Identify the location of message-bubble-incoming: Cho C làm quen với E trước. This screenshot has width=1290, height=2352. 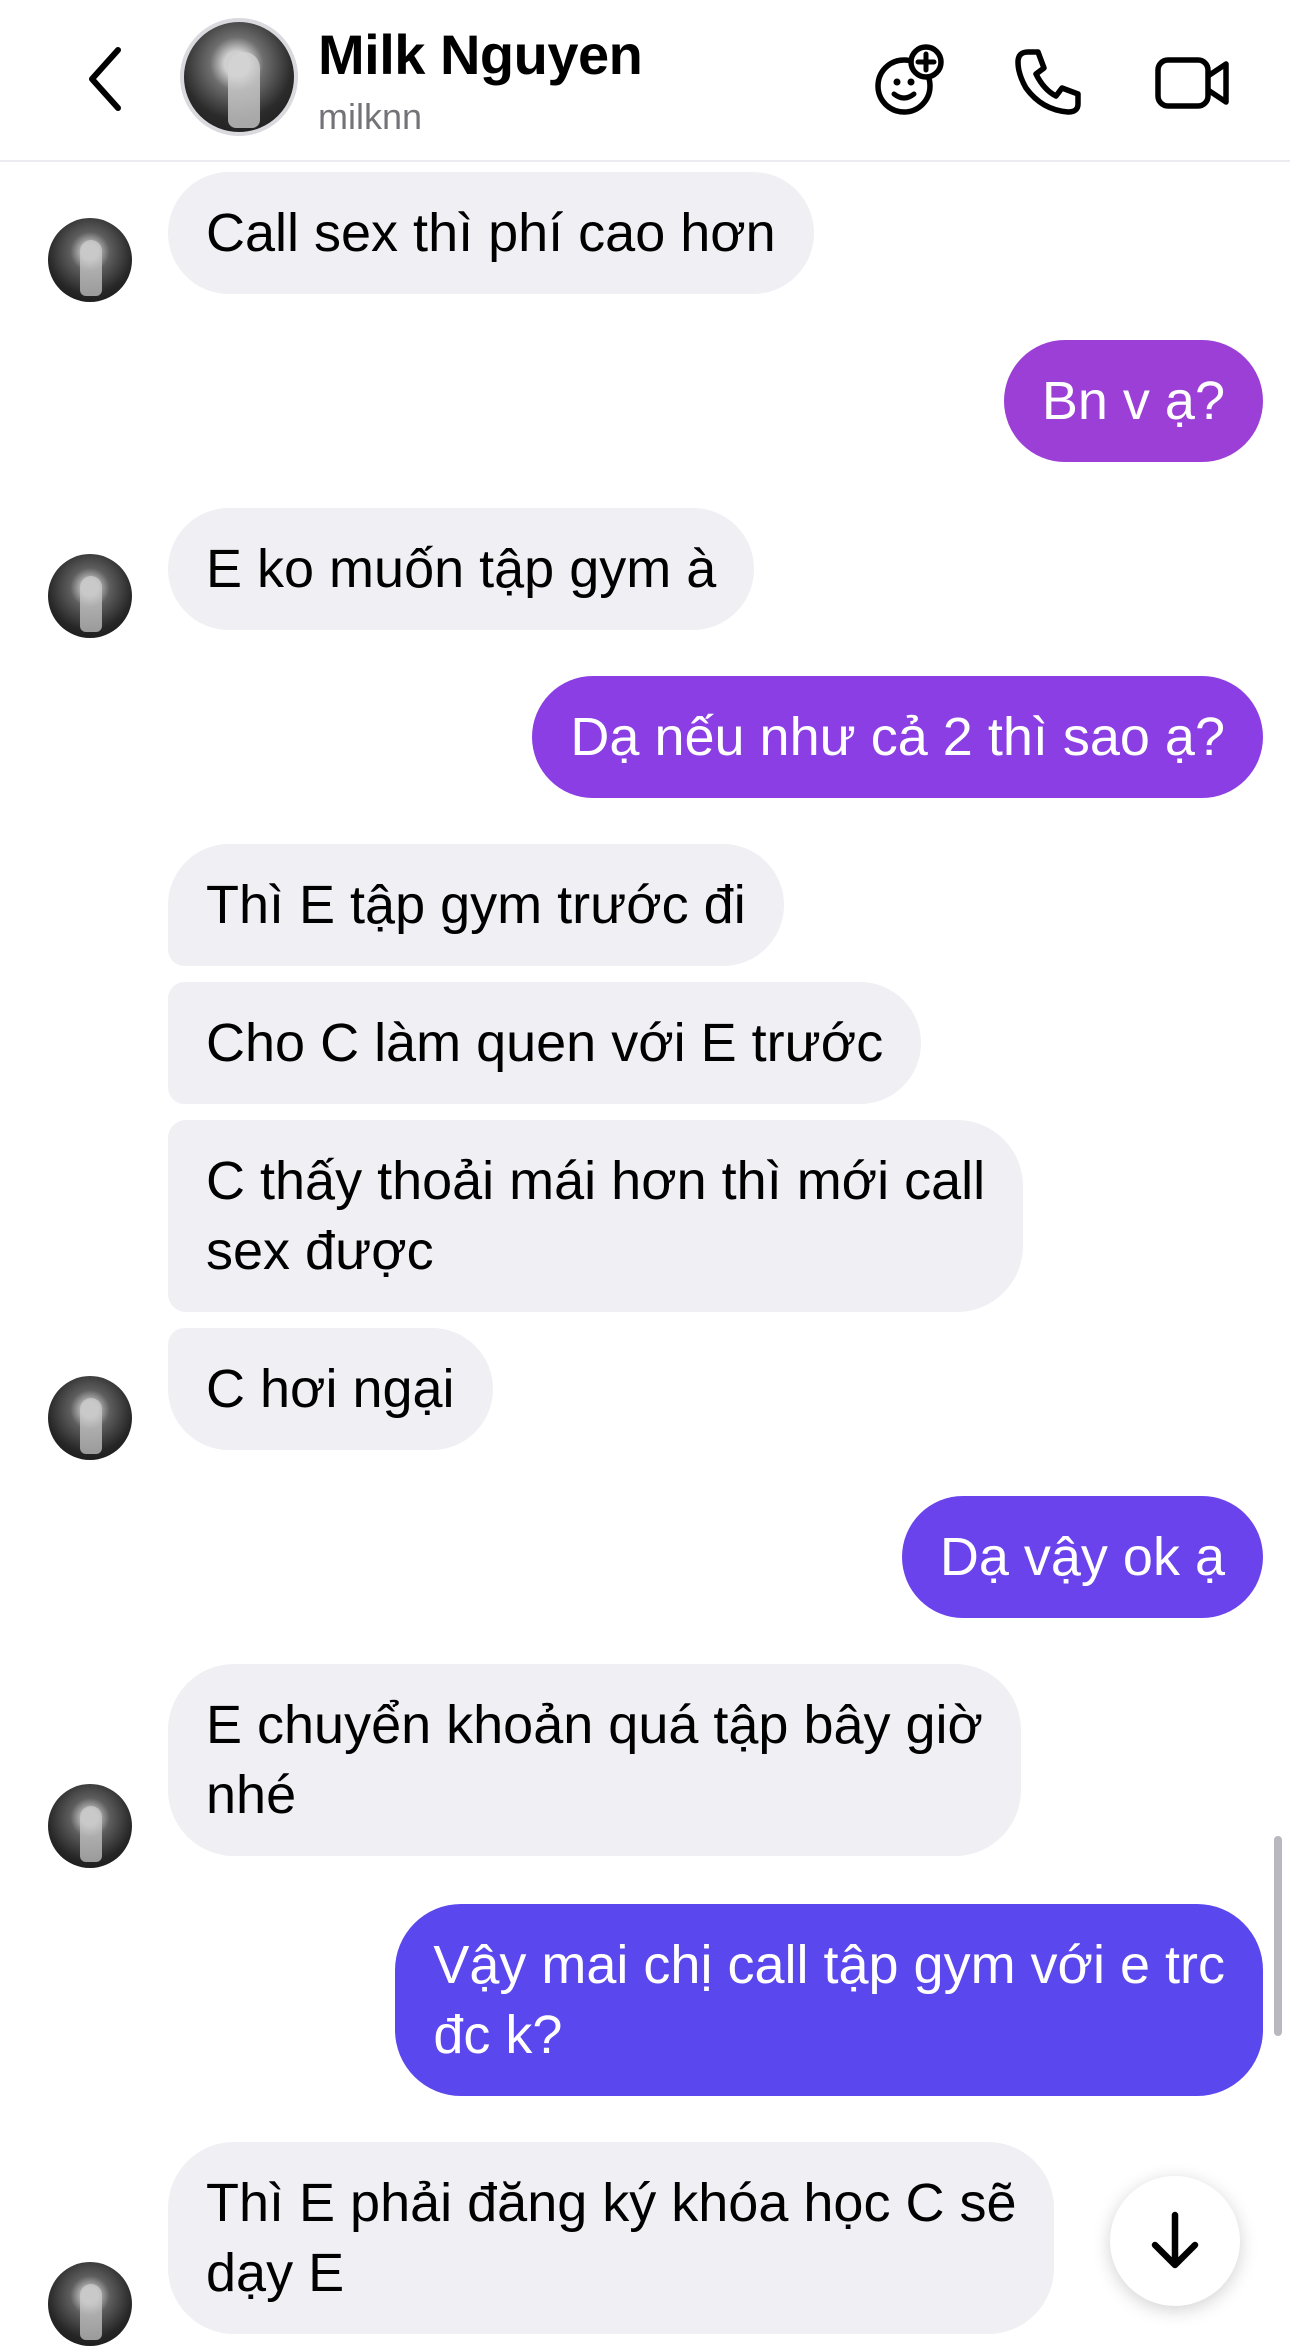
(545, 1043).